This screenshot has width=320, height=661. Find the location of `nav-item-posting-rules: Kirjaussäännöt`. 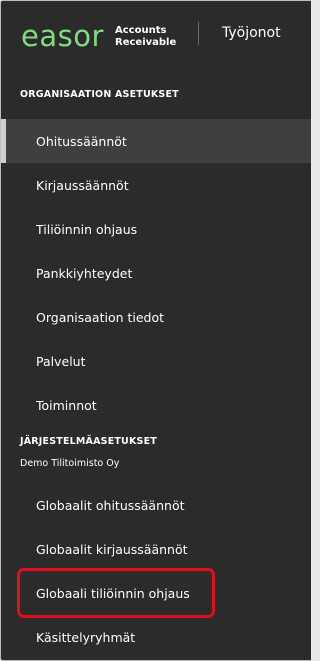

nav-item-posting-rules: Kirjaussäännöt is located at coordinates (156, 185).